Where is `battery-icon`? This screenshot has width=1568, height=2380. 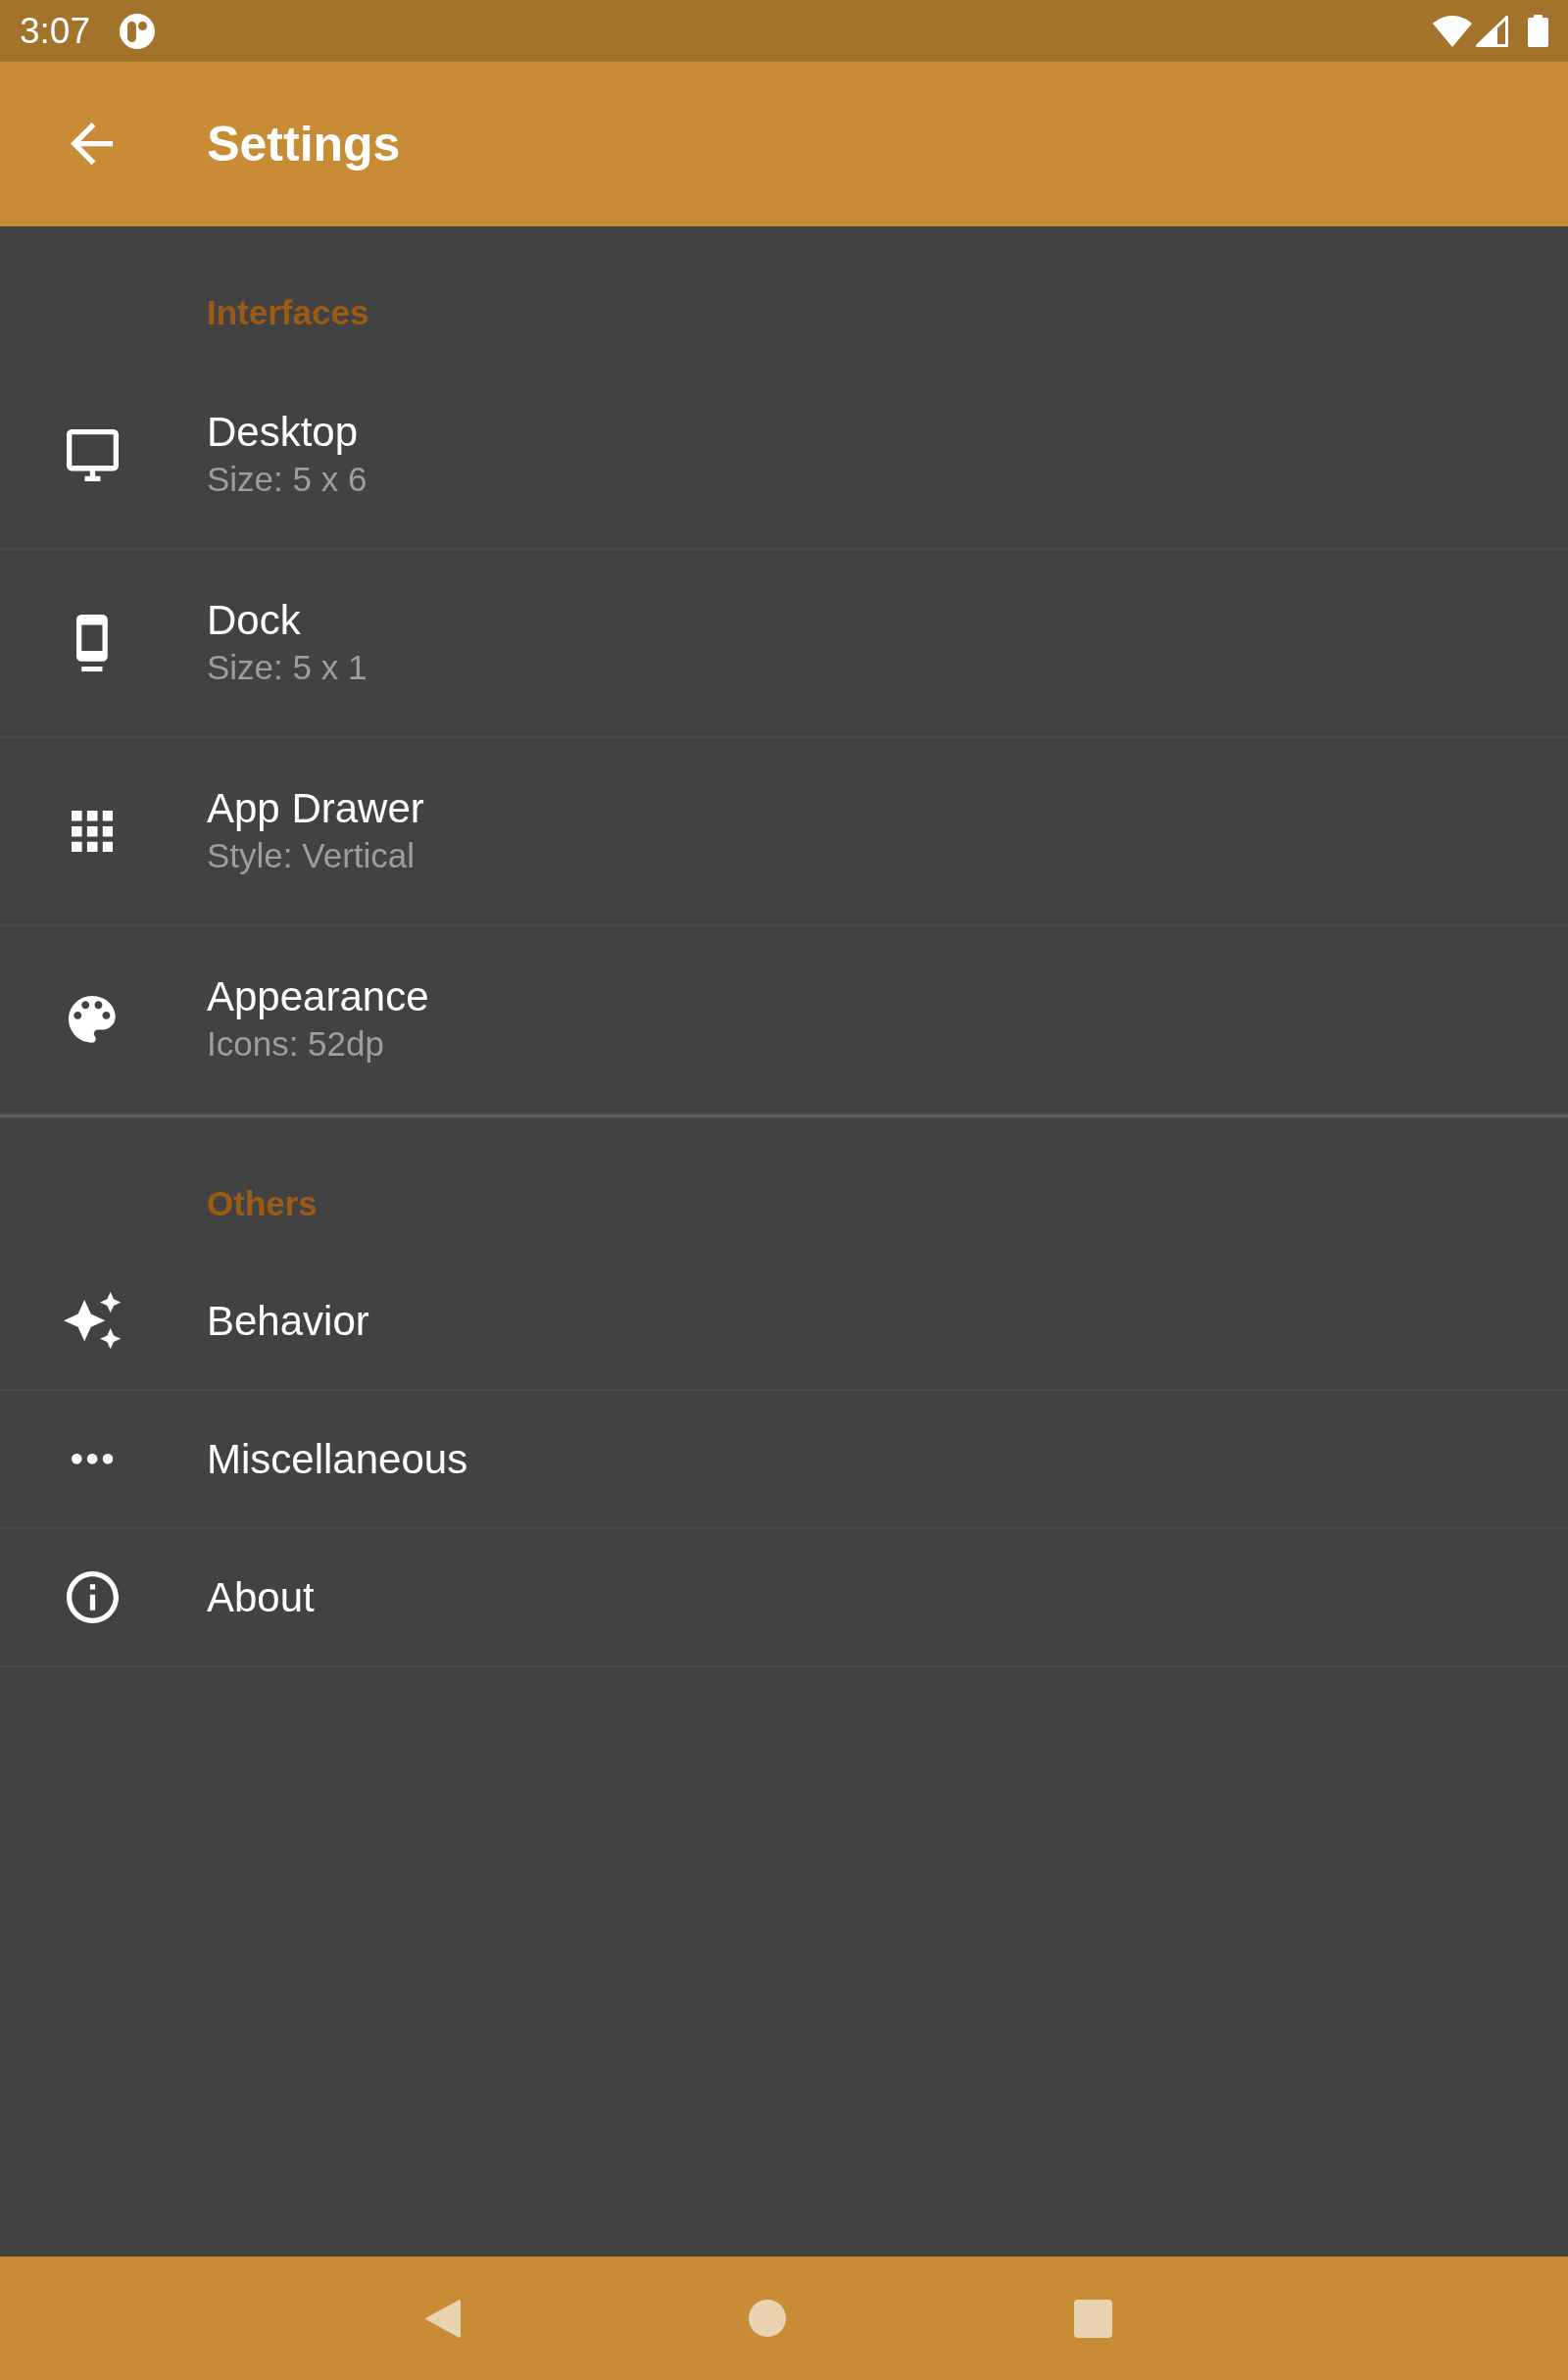 battery-icon is located at coordinates (1538, 31).